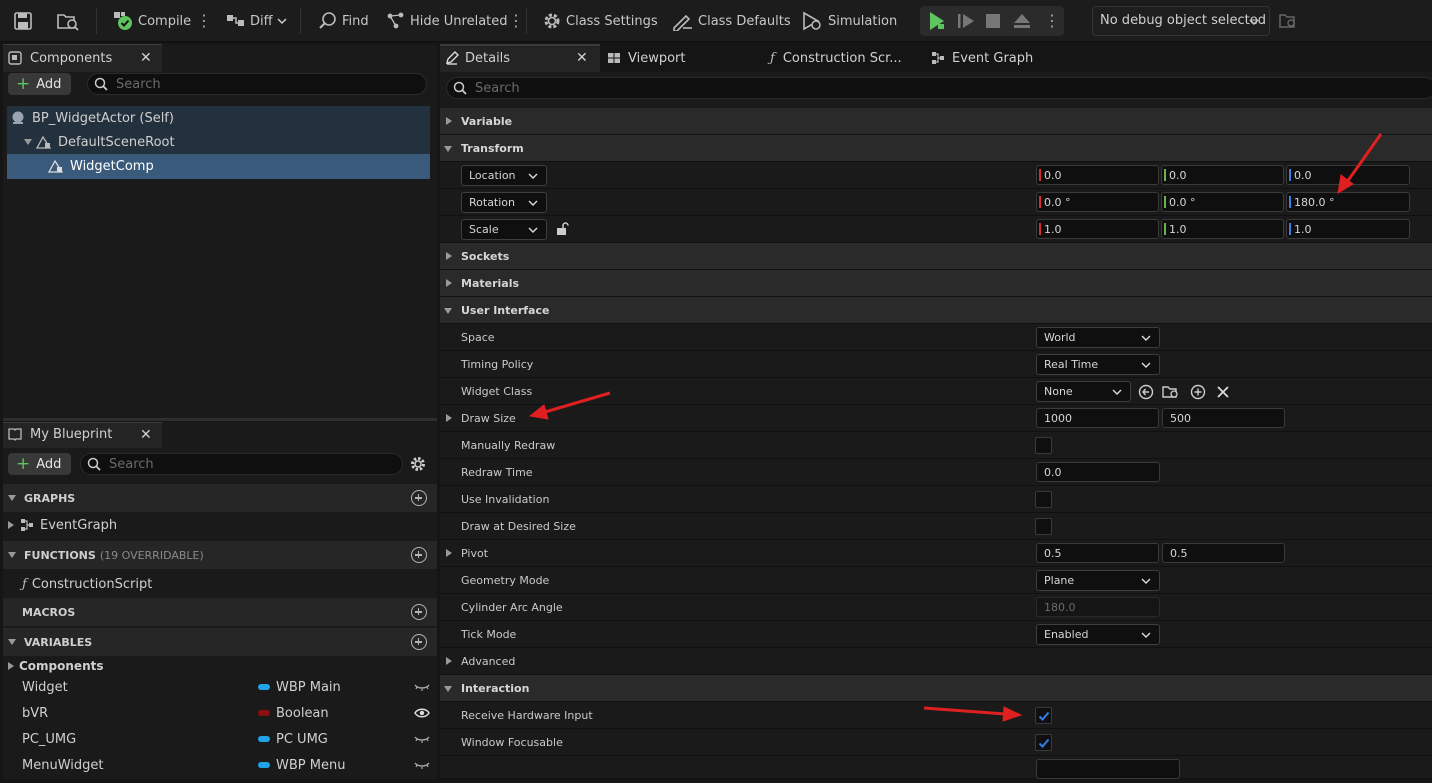  I want to click on draw-size-y-field: 500, so click(1223, 418).